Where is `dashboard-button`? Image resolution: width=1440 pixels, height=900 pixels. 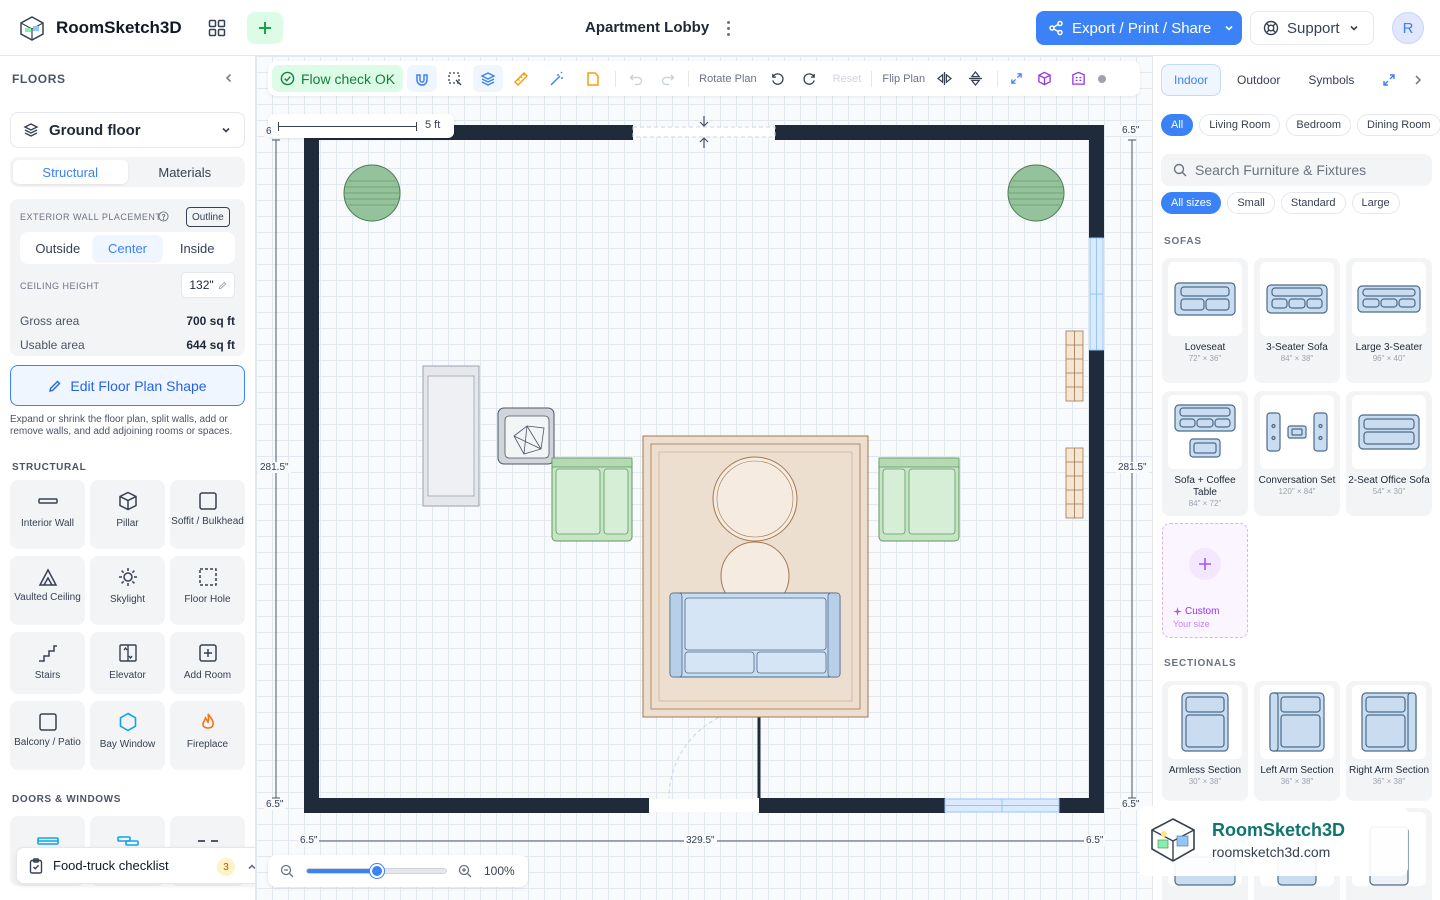
dashboard-button is located at coordinates (217, 28).